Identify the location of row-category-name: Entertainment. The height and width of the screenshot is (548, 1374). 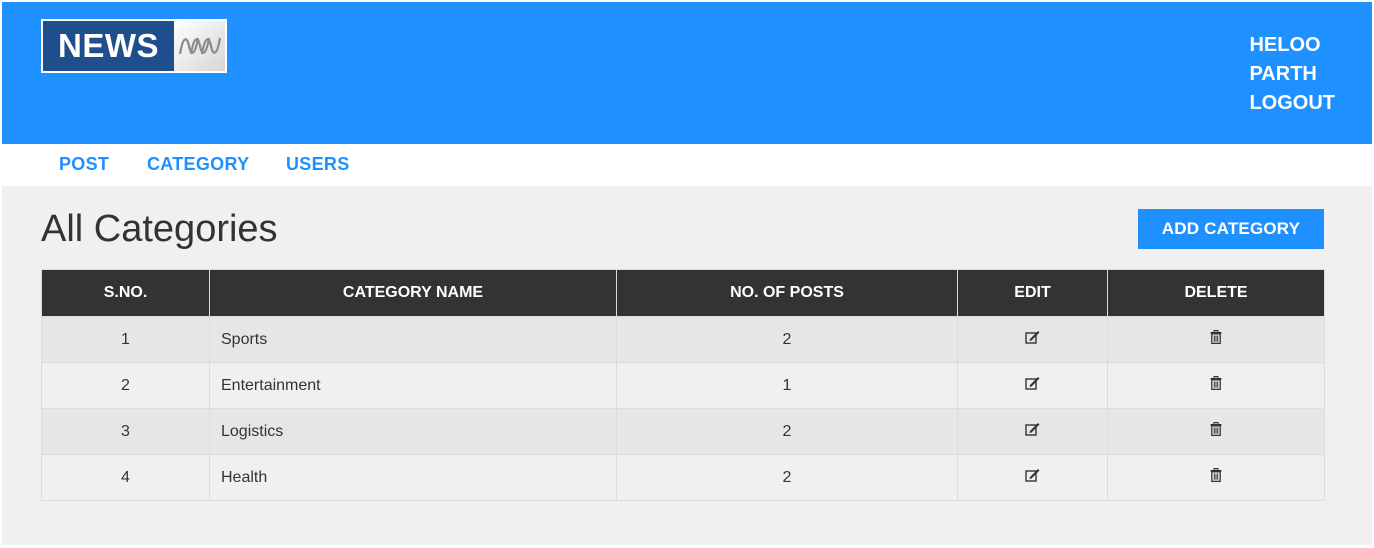
(413, 385).